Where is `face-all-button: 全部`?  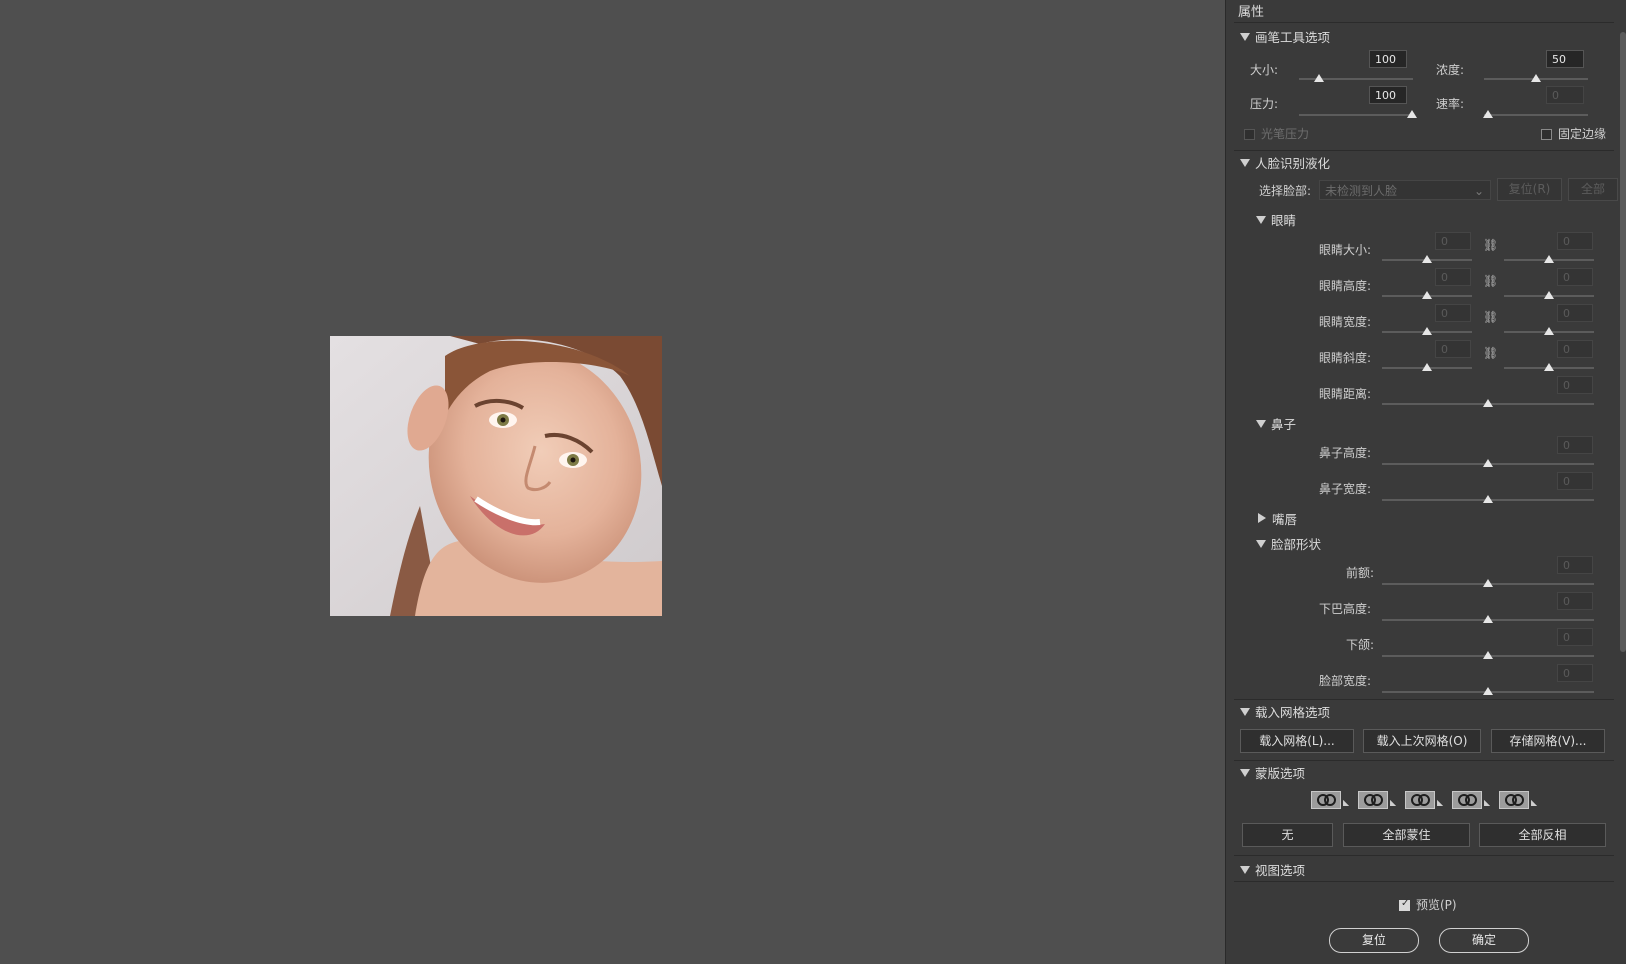 face-all-button: 全部 is located at coordinates (1593, 189).